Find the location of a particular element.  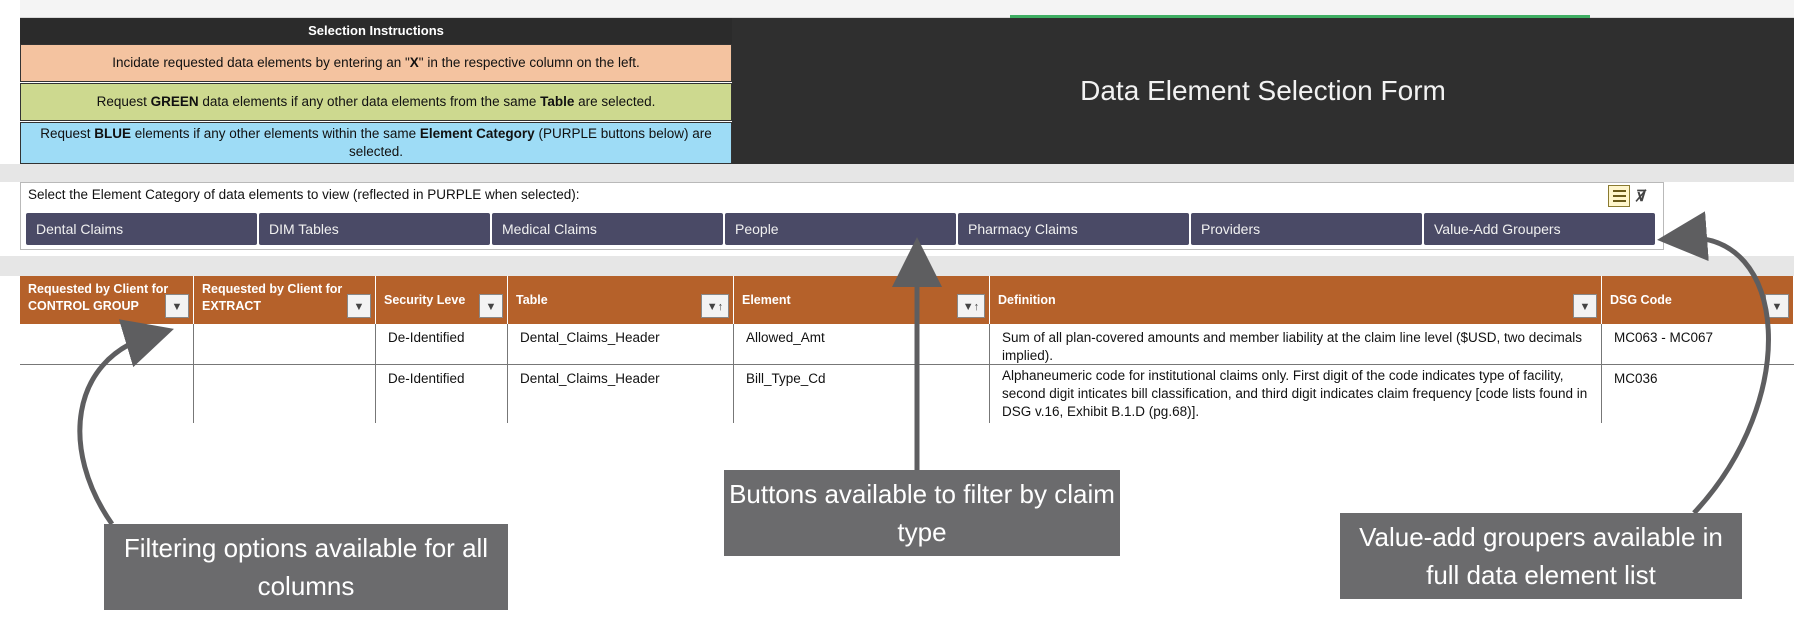

arrow-to-value-add-button is located at coordinates (1714, 363).